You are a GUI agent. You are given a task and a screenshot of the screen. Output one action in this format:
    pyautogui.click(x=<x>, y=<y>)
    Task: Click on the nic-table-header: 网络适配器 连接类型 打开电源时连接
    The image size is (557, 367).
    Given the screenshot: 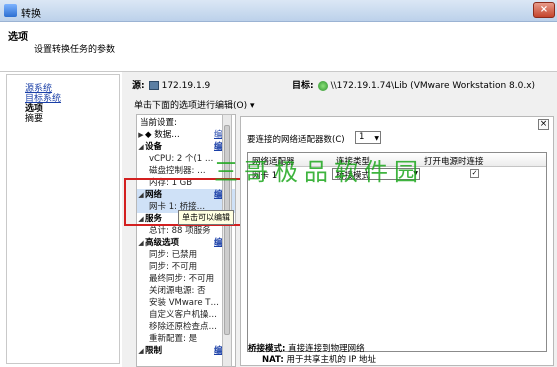 What is the action you would take?
    pyautogui.click(x=397, y=160)
    